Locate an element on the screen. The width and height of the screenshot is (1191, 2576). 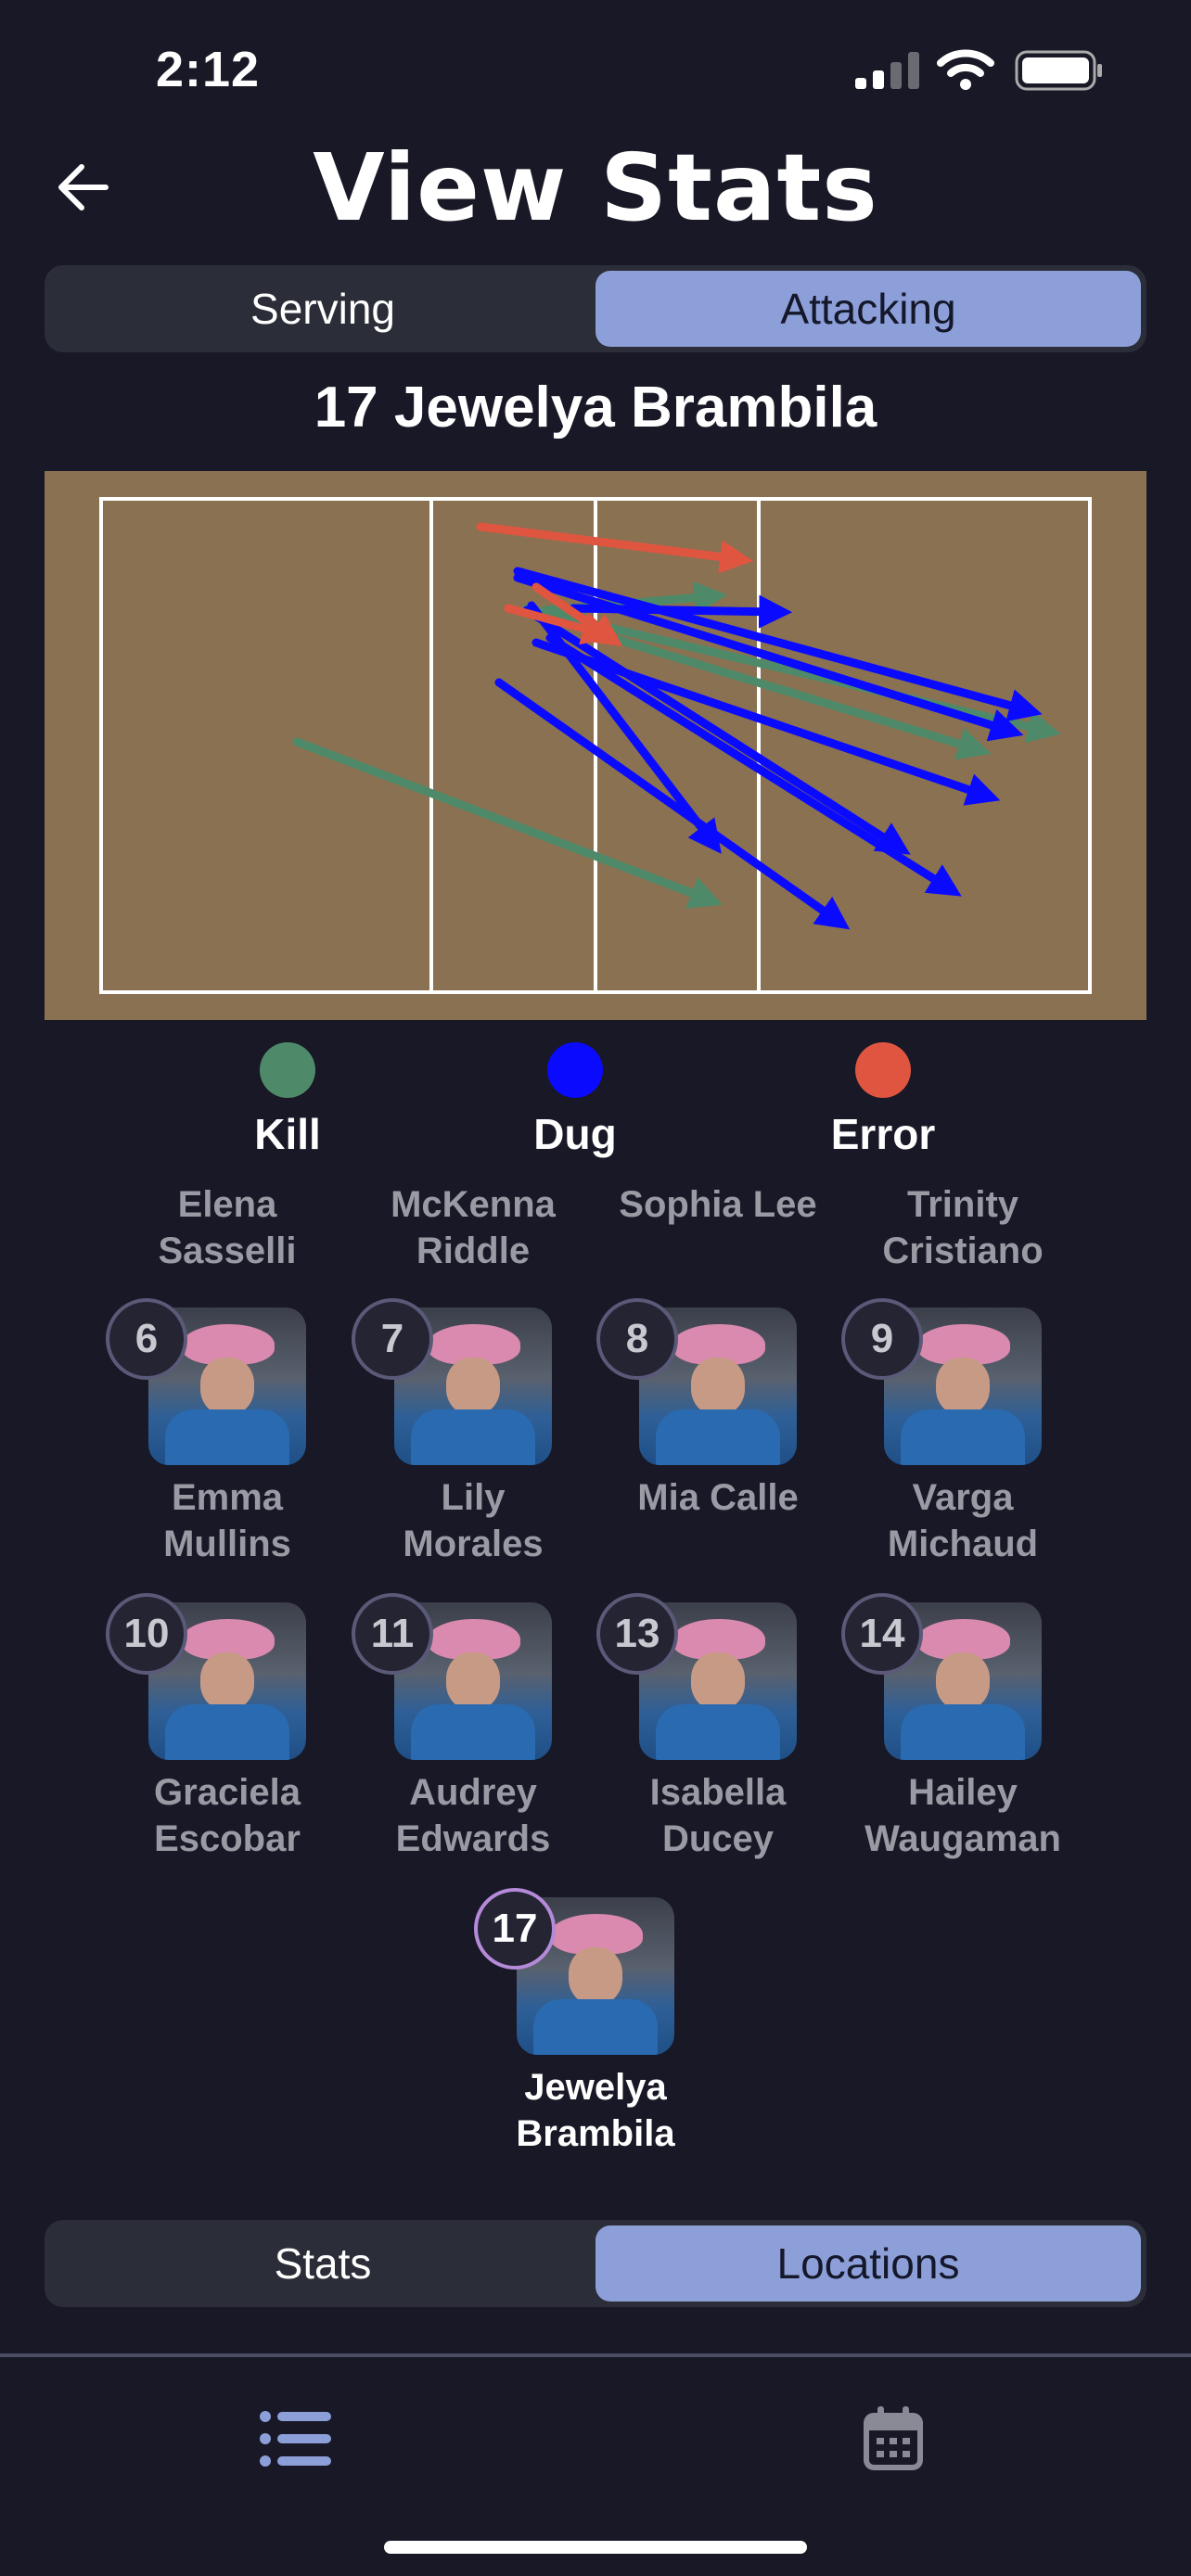
list-icon is located at coordinates (296, 2439).